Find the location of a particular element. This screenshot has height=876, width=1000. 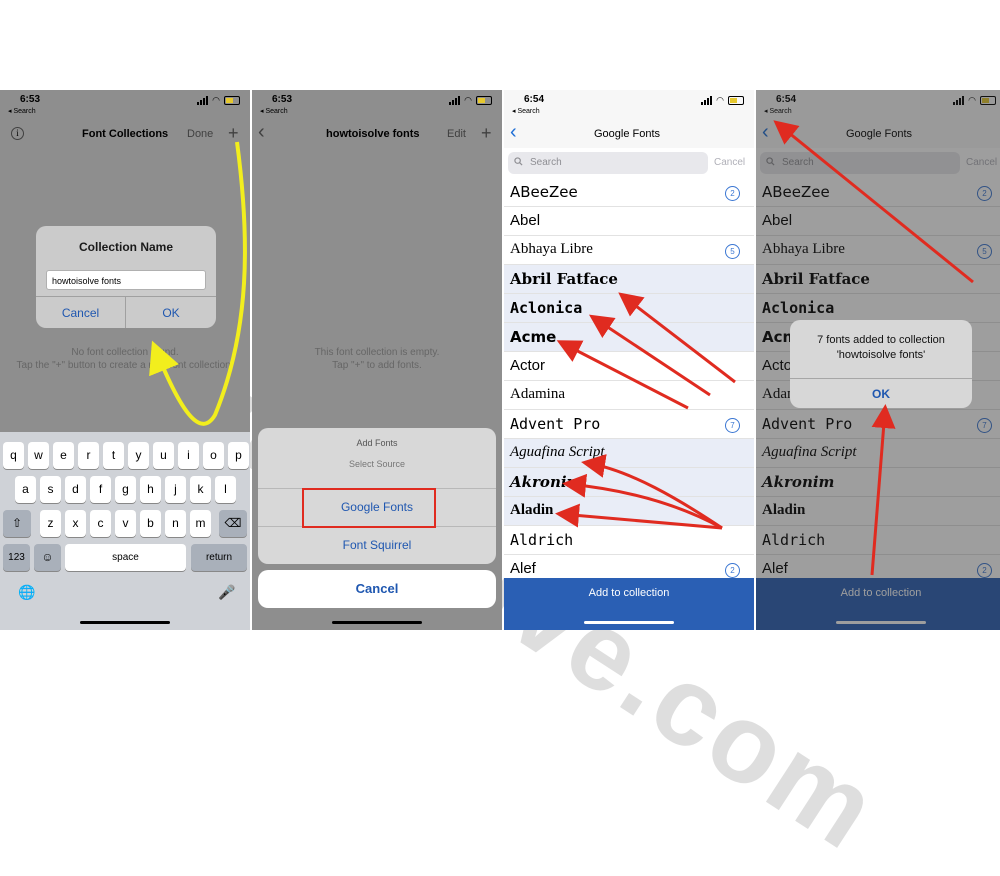

font-row: Adamina is located at coordinates (629, 395).